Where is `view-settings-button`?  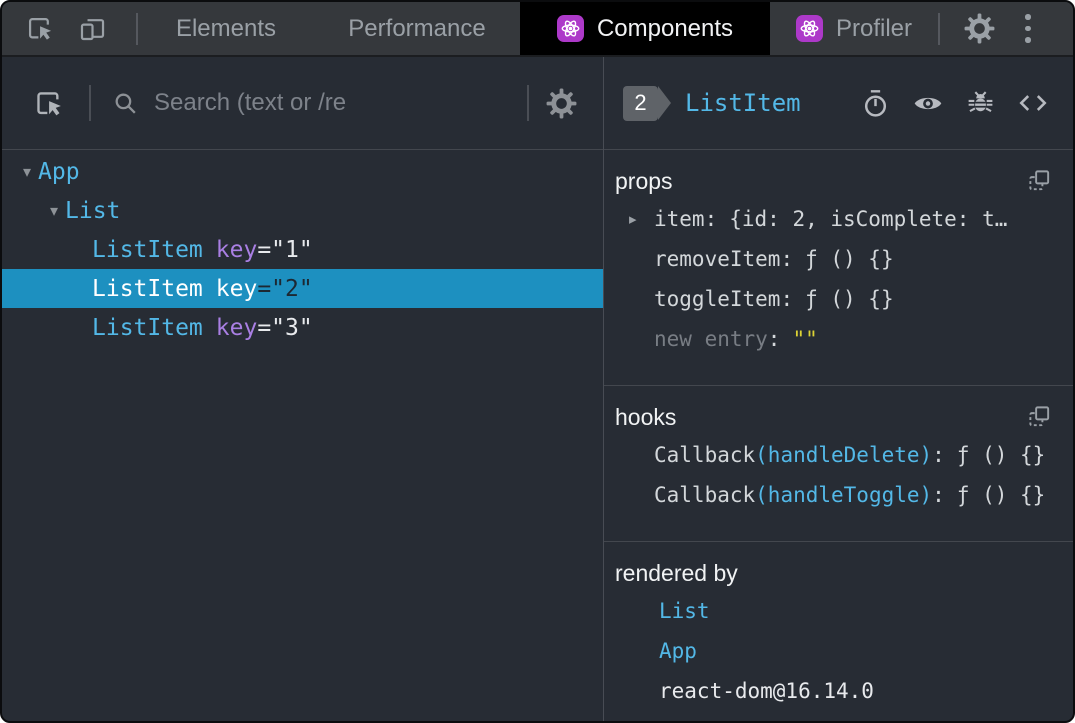 view-settings-button is located at coordinates (561, 103).